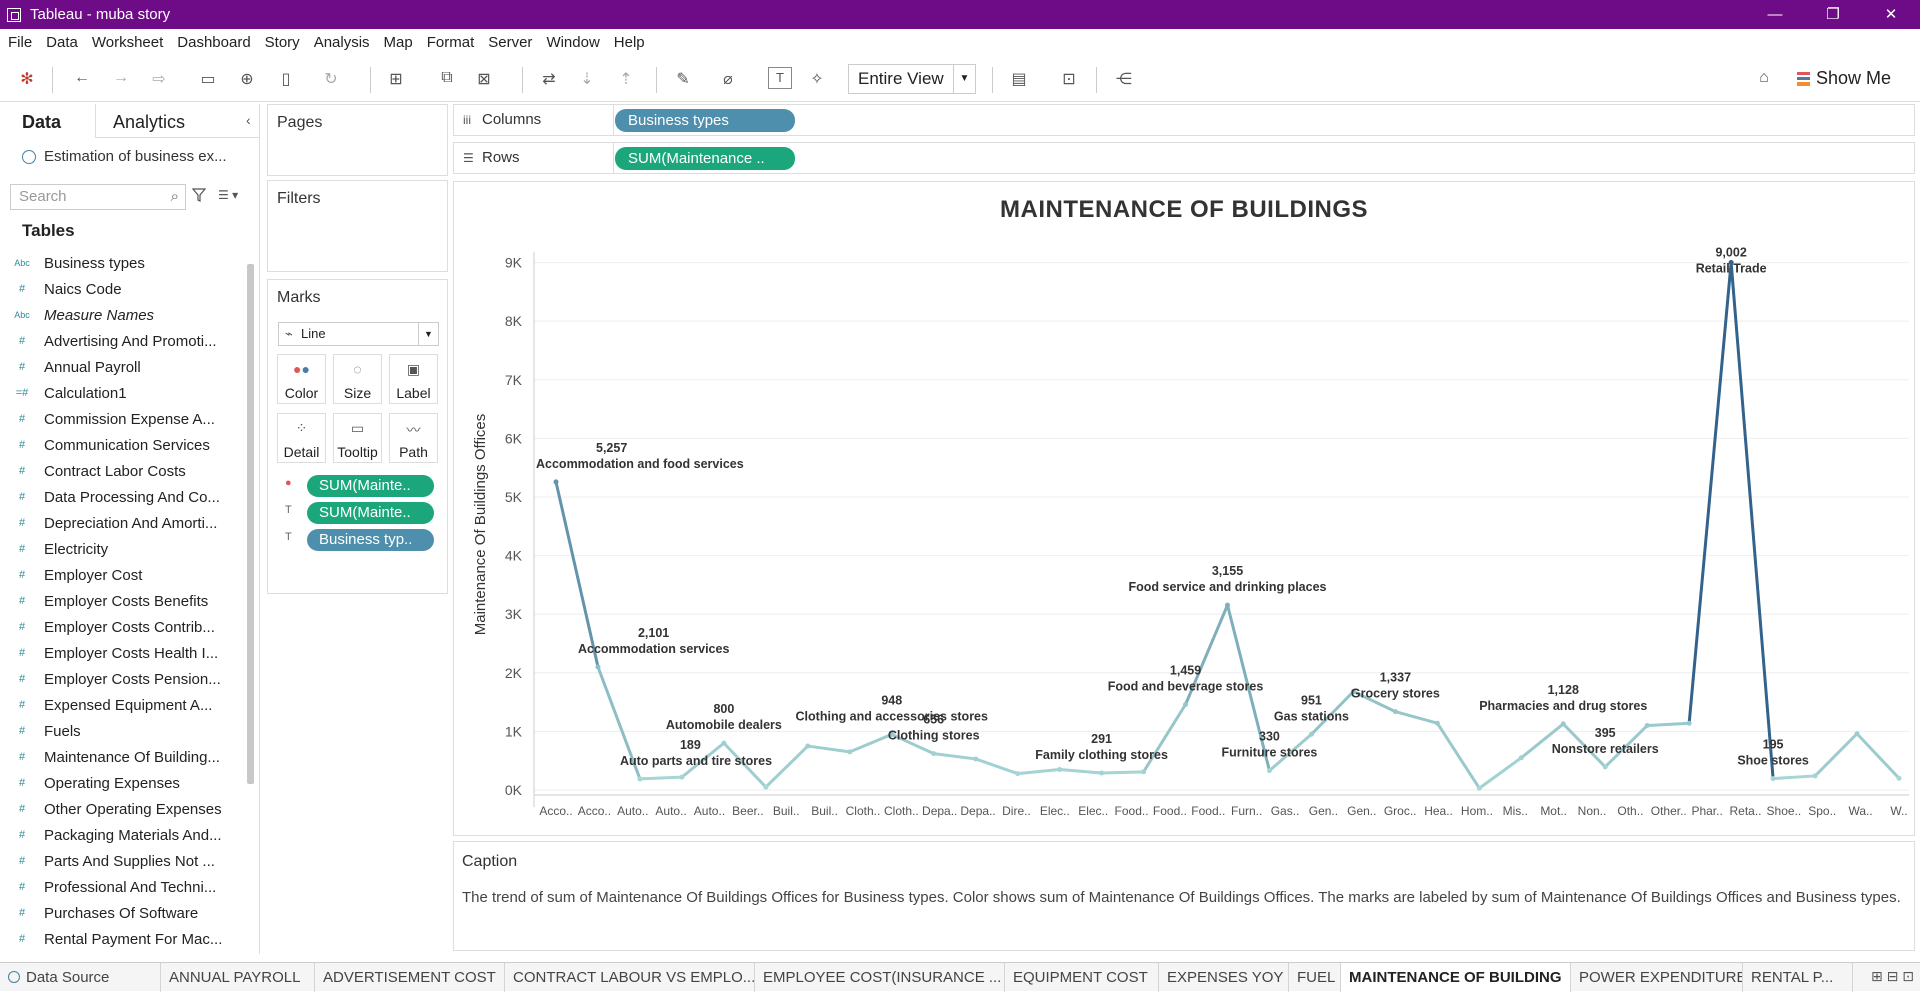 This screenshot has height=992, width=1920. I want to click on swap-icon: ⇄, so click(549, 79).